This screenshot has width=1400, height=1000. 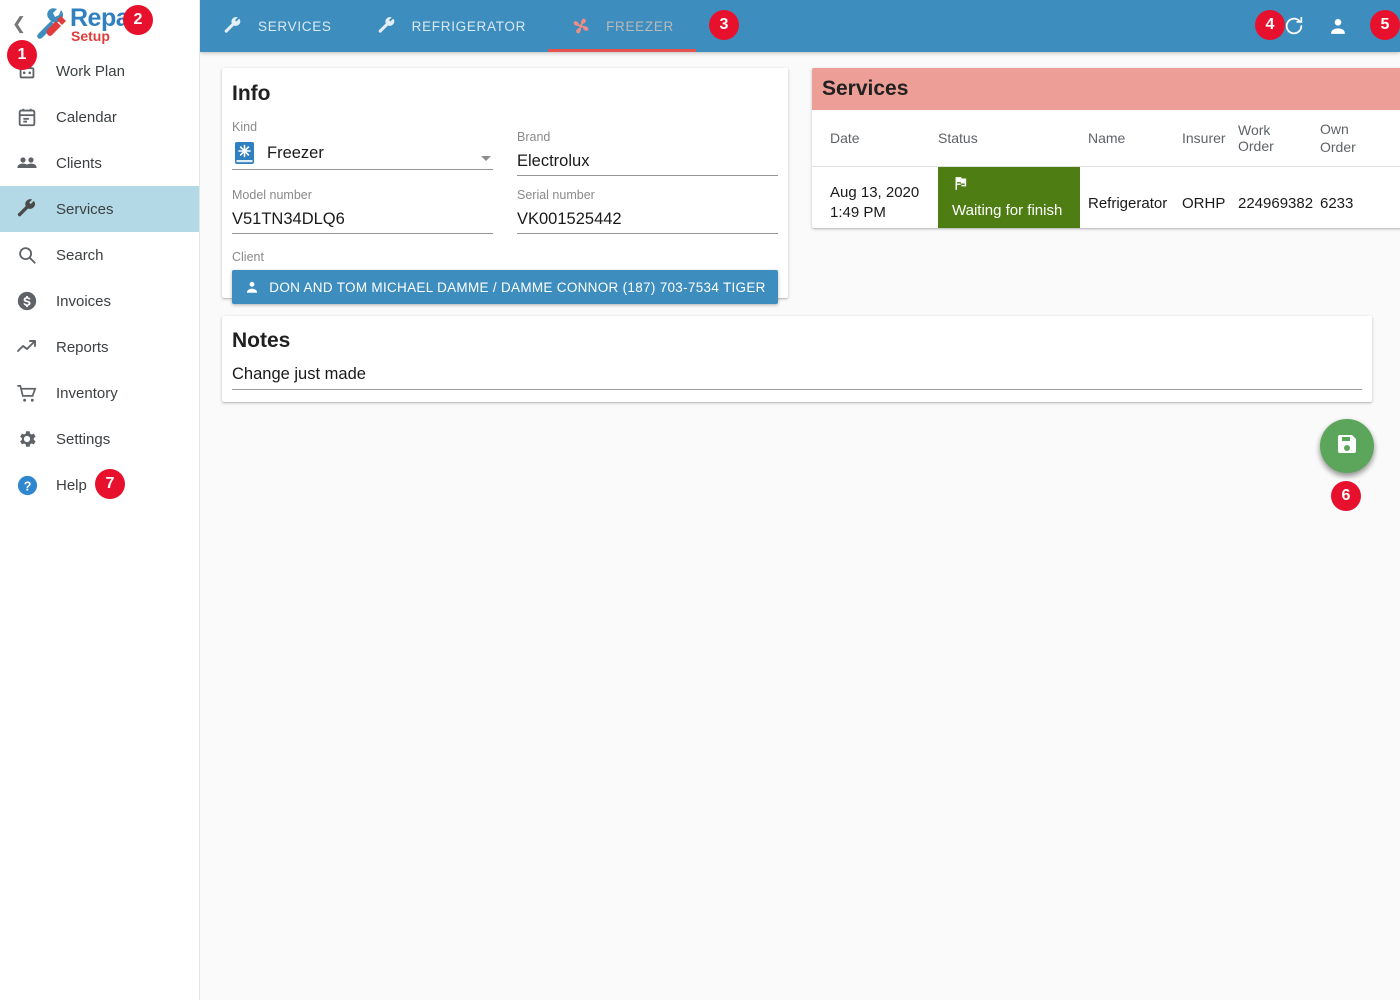 What do you see at coordinates (138, 20) in the screenshot?
I see `annotation-badge-2: 2` at bounding box center [138, 20].